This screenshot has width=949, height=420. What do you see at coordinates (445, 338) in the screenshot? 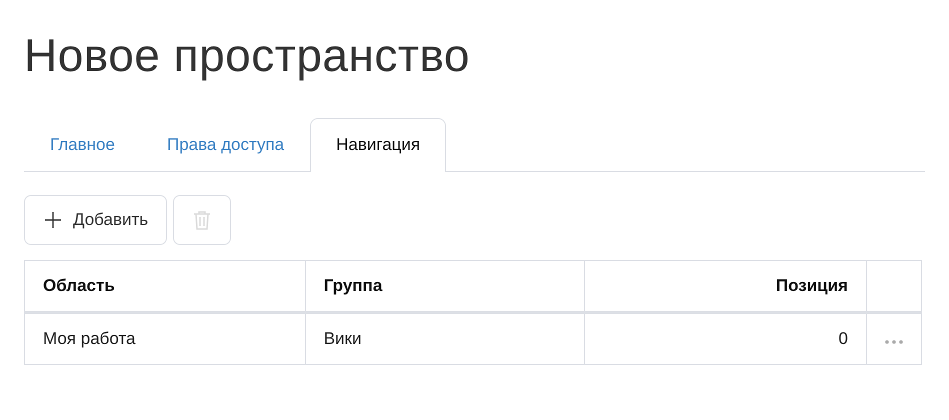
I see `table-cell: Вики` at bounding box center [445, 338].